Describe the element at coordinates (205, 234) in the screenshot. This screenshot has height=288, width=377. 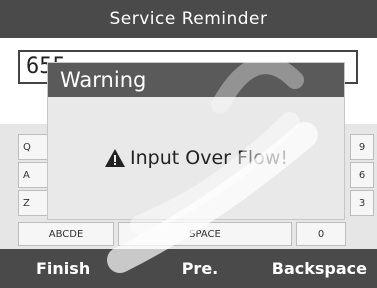
I see `key-space: SPACE` at that location.